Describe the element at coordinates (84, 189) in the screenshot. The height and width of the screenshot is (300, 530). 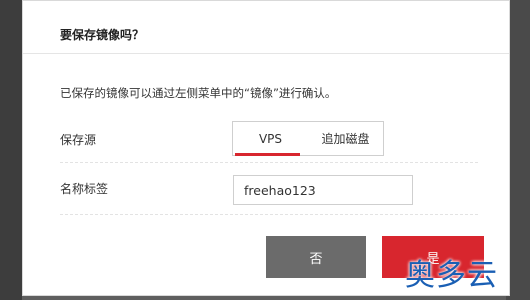
I see `name-tag-label: 名称标签` at that location.